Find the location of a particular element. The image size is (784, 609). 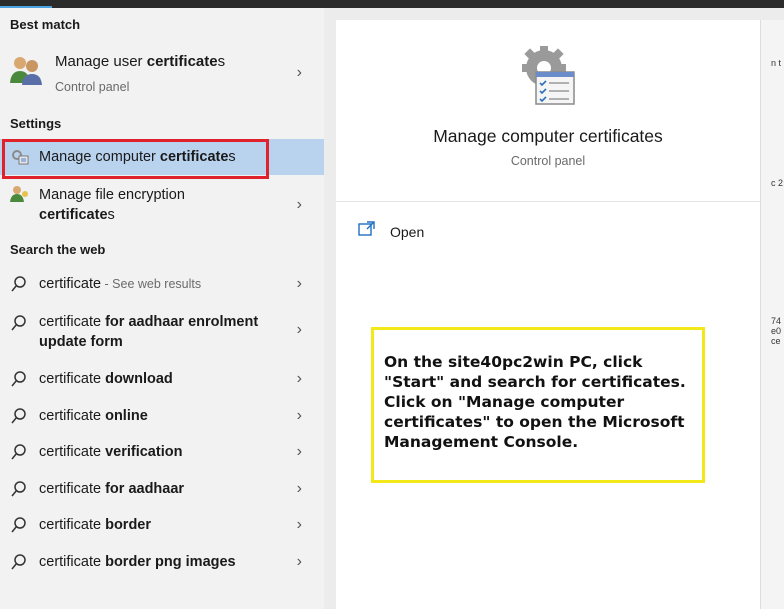

web-rest: border png images is located at coordinates (168, 562).